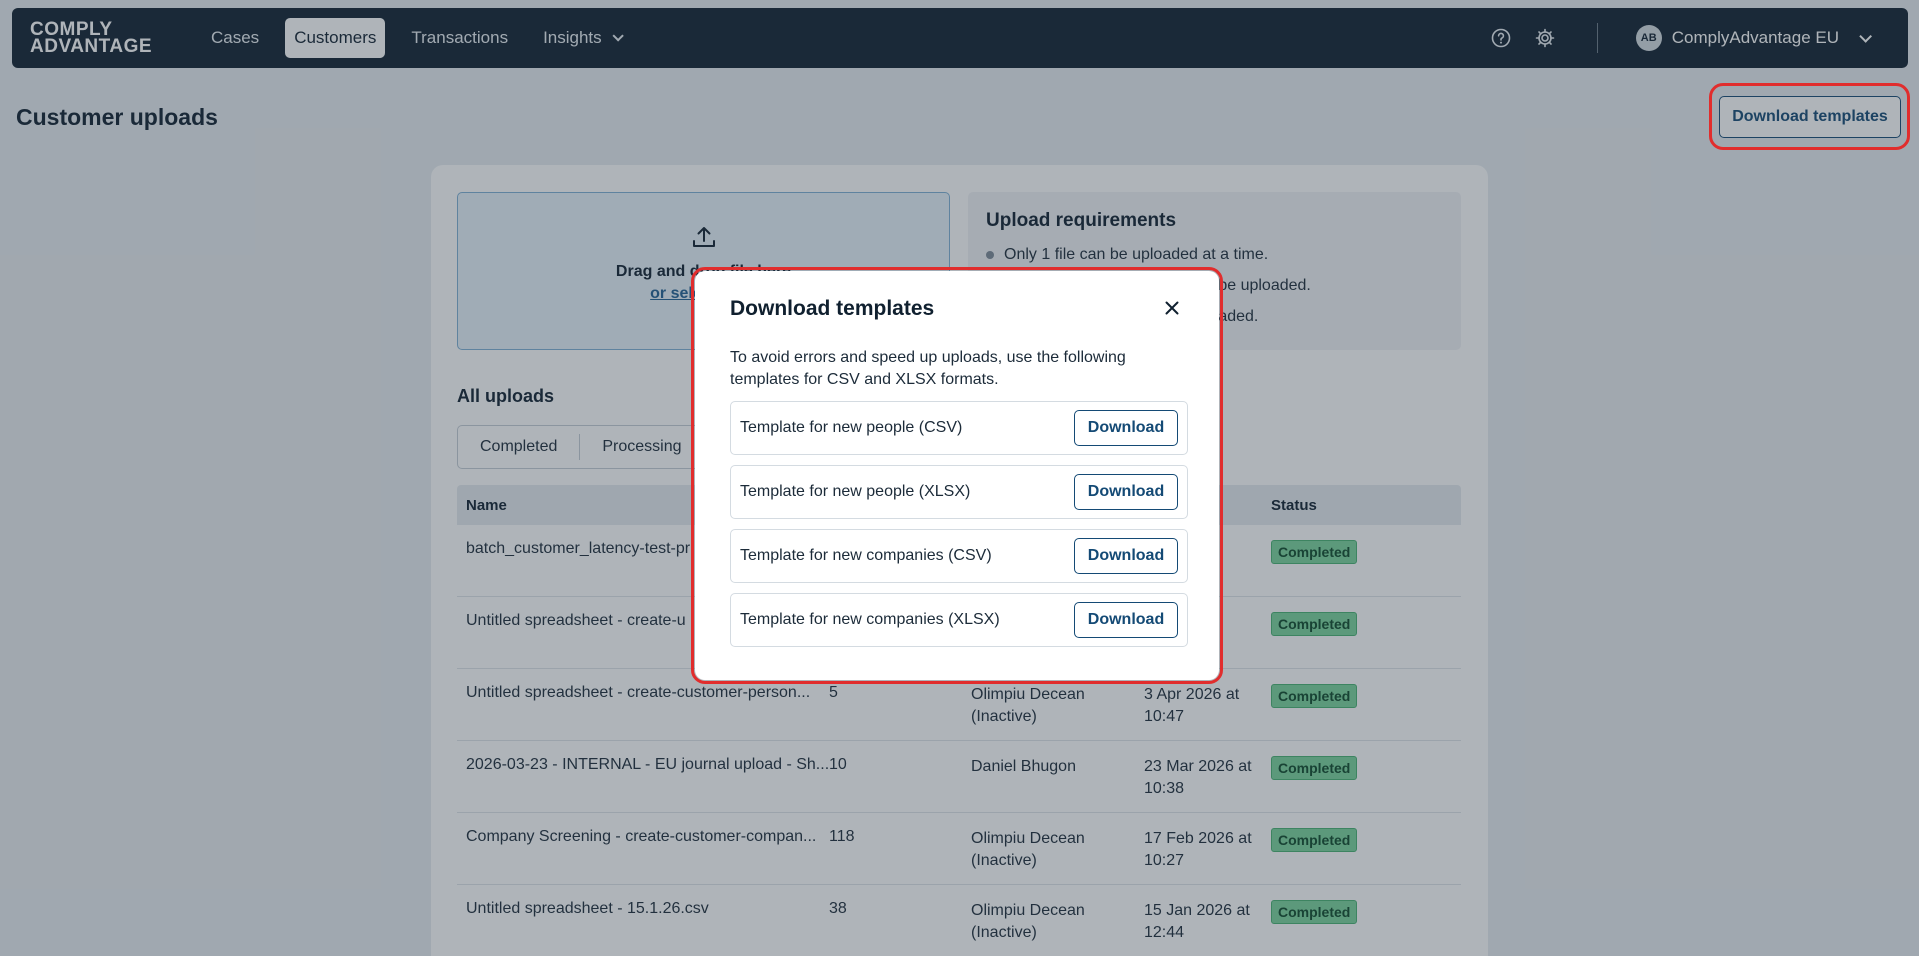 The width and height of the screenshot is (1919, 956). What do you see at coordinates (855, 491) in the screenshot?
I see `template-label: Template for new people (XLSX)` at bounding box center [855, 491].